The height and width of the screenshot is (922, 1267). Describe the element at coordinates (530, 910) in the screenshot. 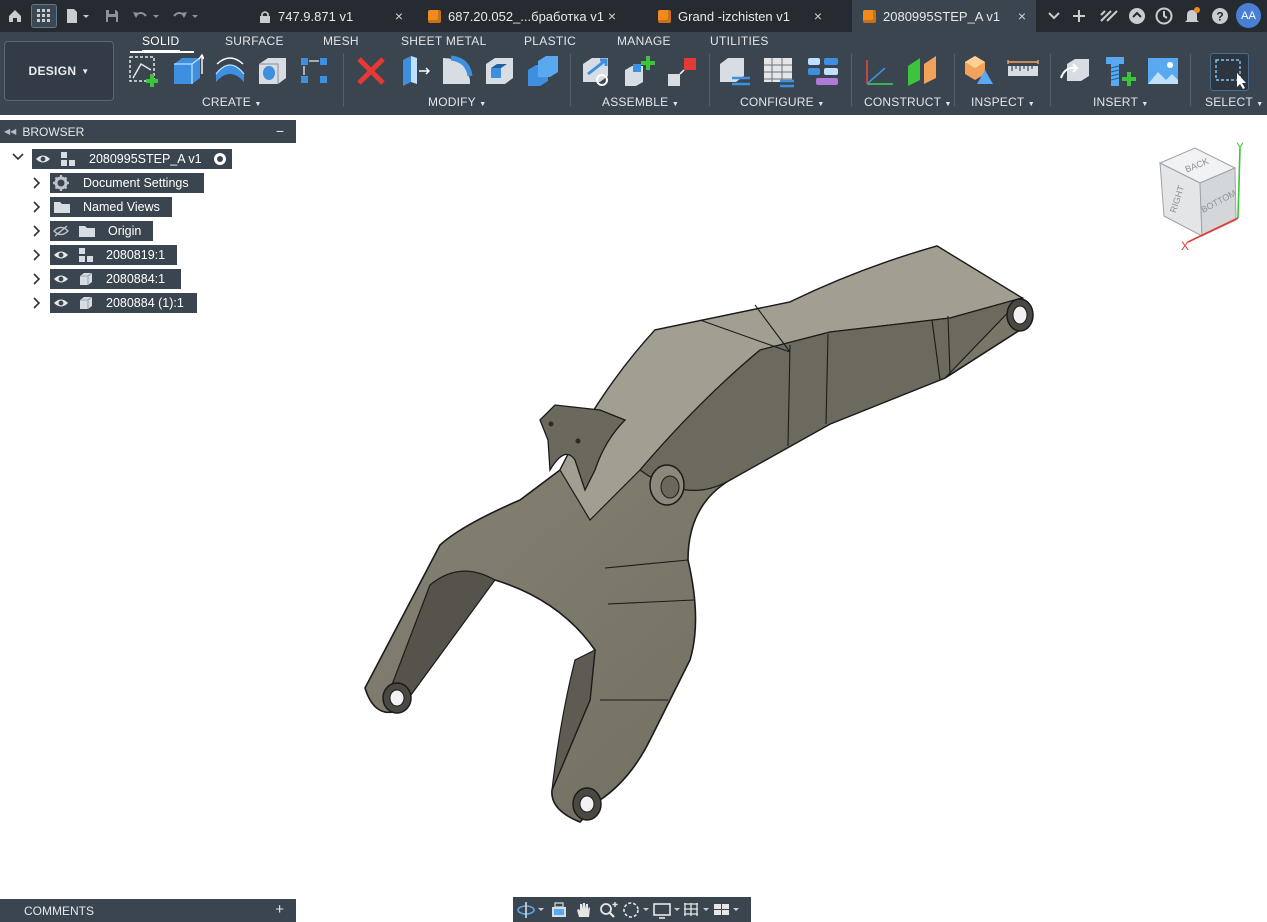

I see `orbit-icon` at that location.